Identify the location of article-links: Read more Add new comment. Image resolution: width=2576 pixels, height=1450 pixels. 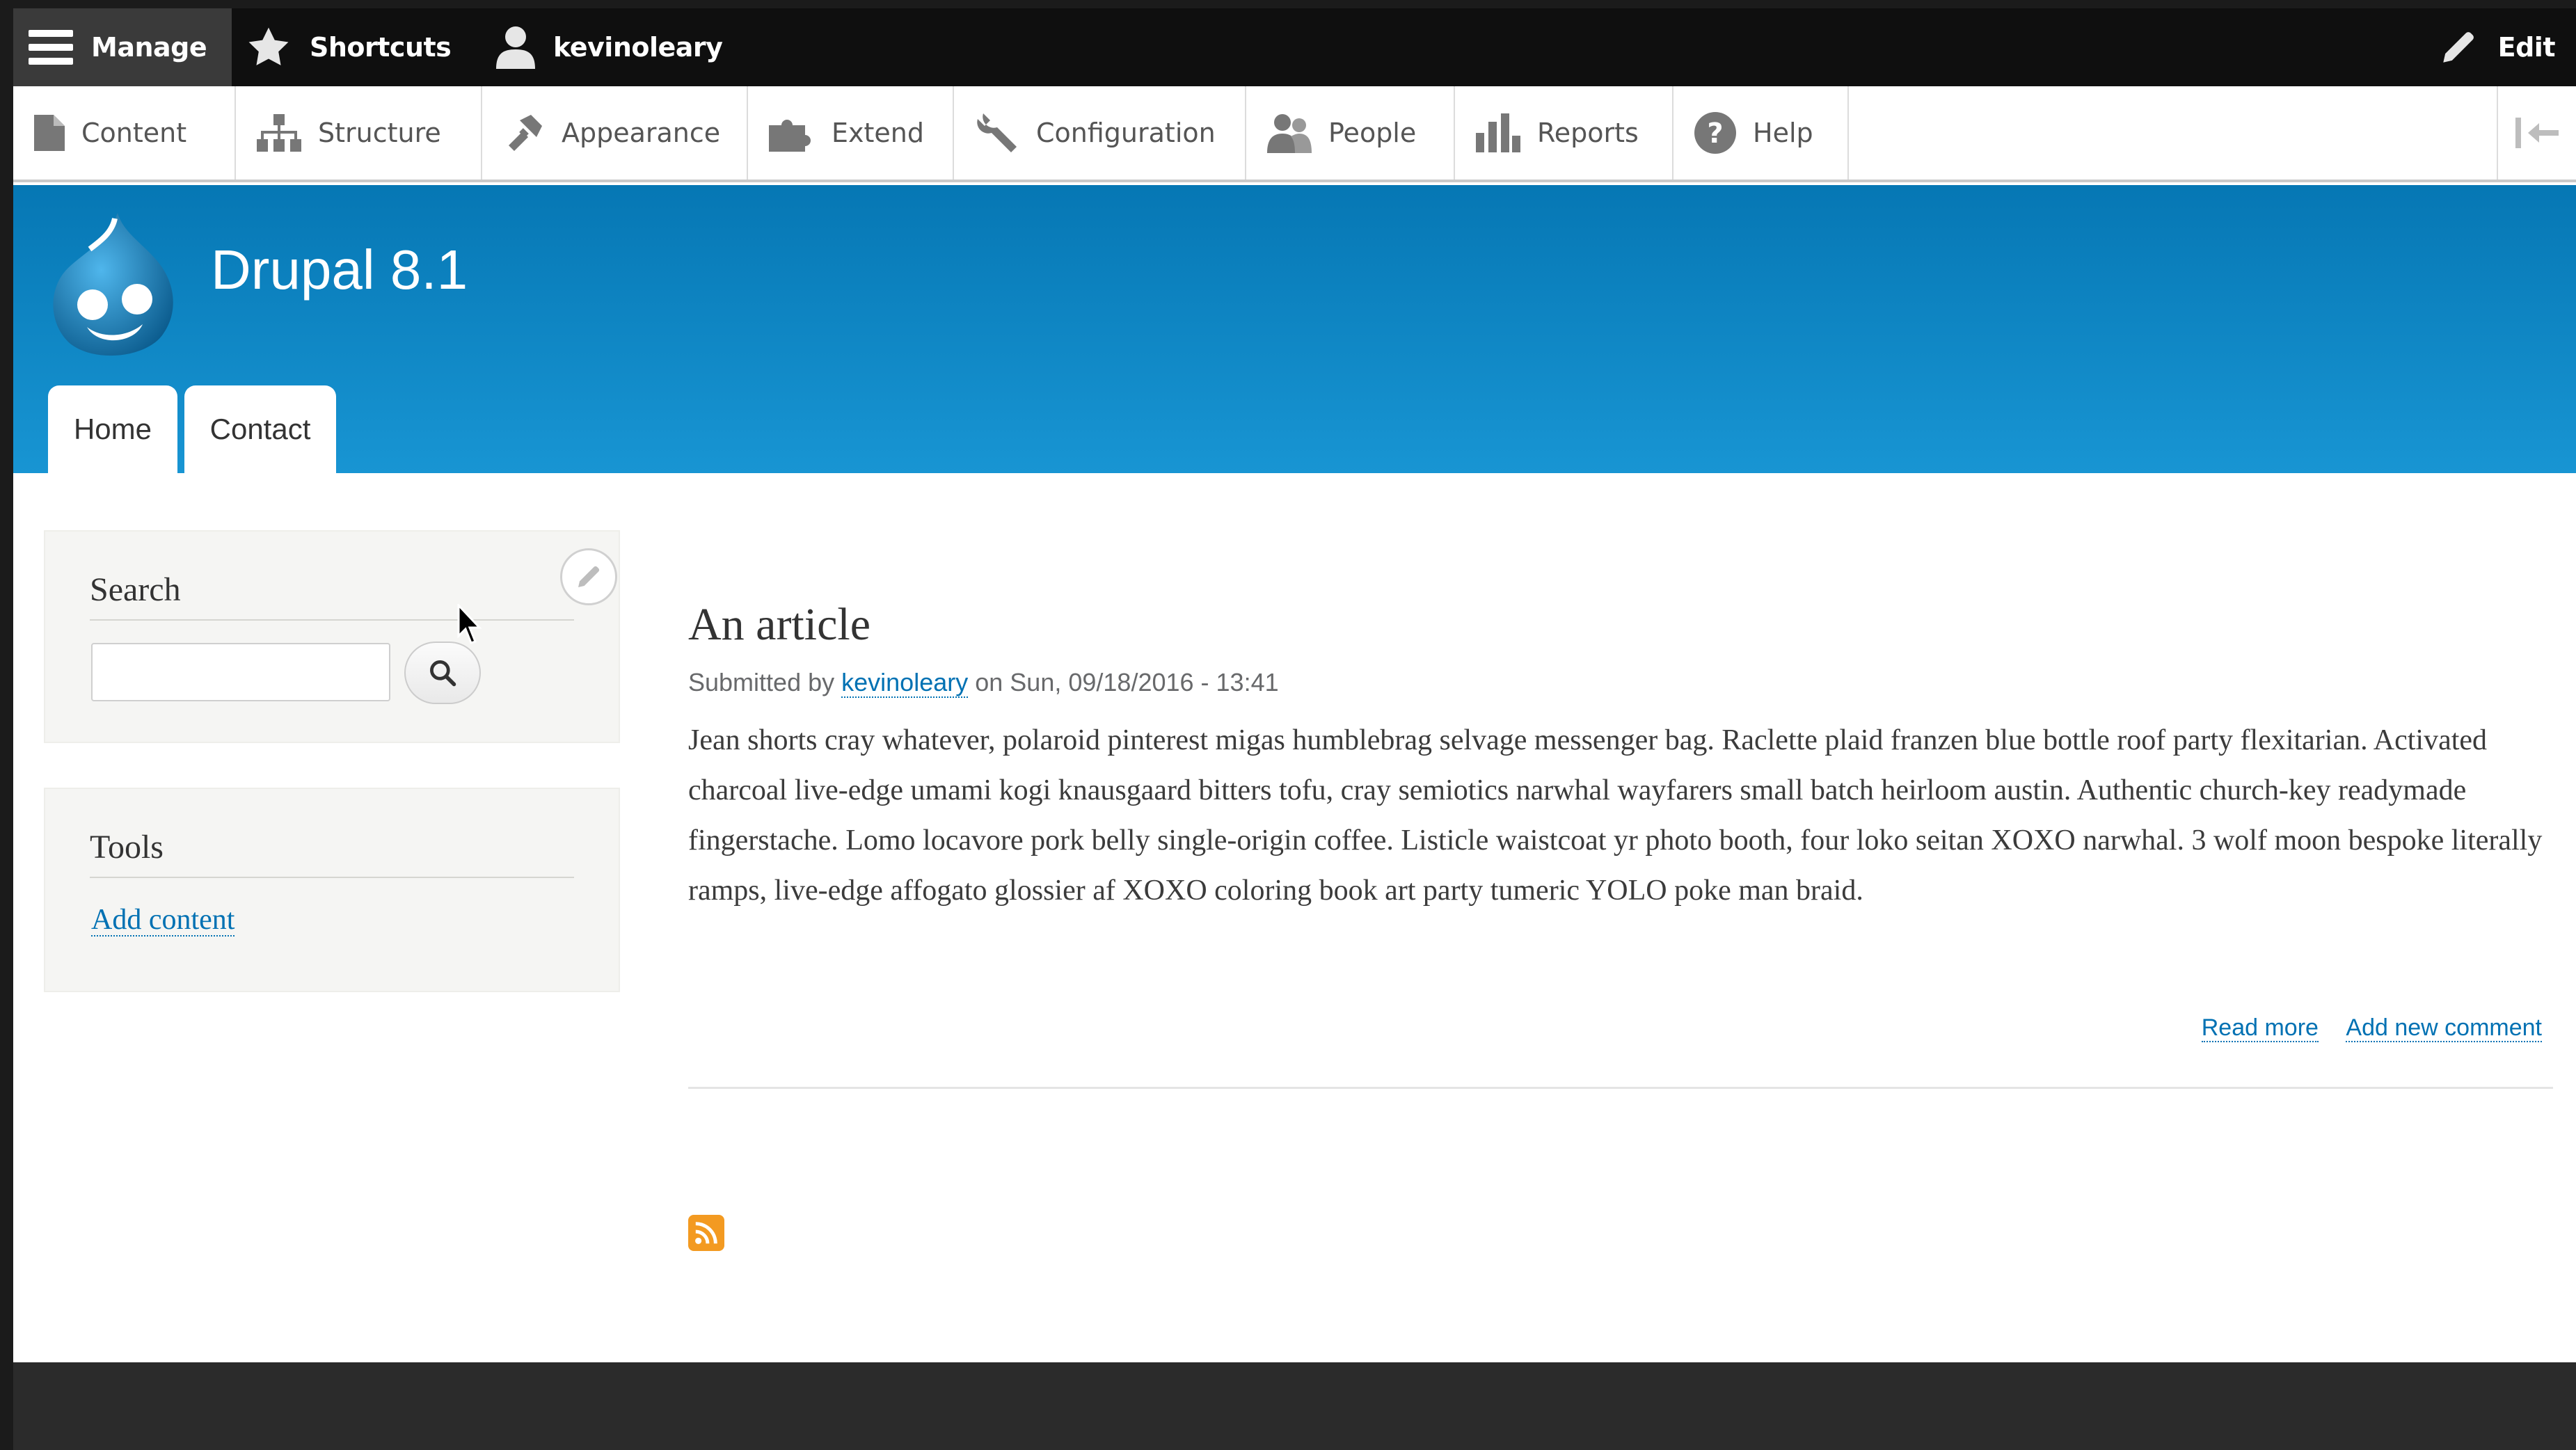
(2361, 1028).